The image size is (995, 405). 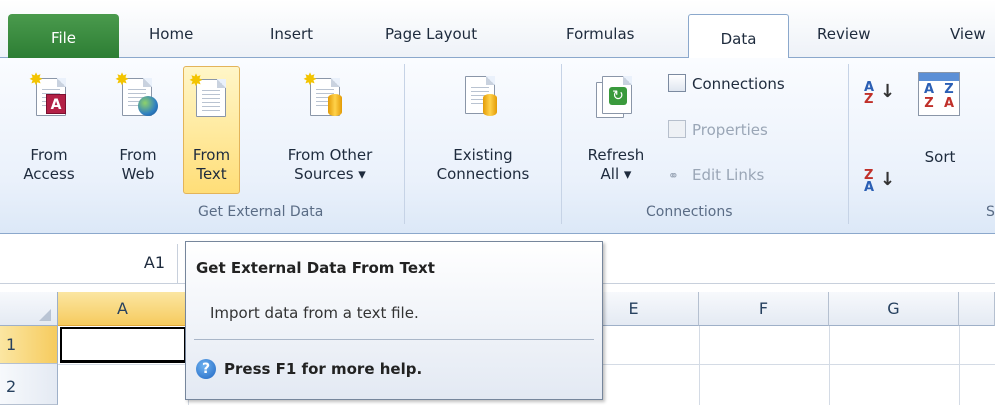 I want to click on from-other-sources-button: ✸ From Other Sources ▾, so click(x=330, y=130).